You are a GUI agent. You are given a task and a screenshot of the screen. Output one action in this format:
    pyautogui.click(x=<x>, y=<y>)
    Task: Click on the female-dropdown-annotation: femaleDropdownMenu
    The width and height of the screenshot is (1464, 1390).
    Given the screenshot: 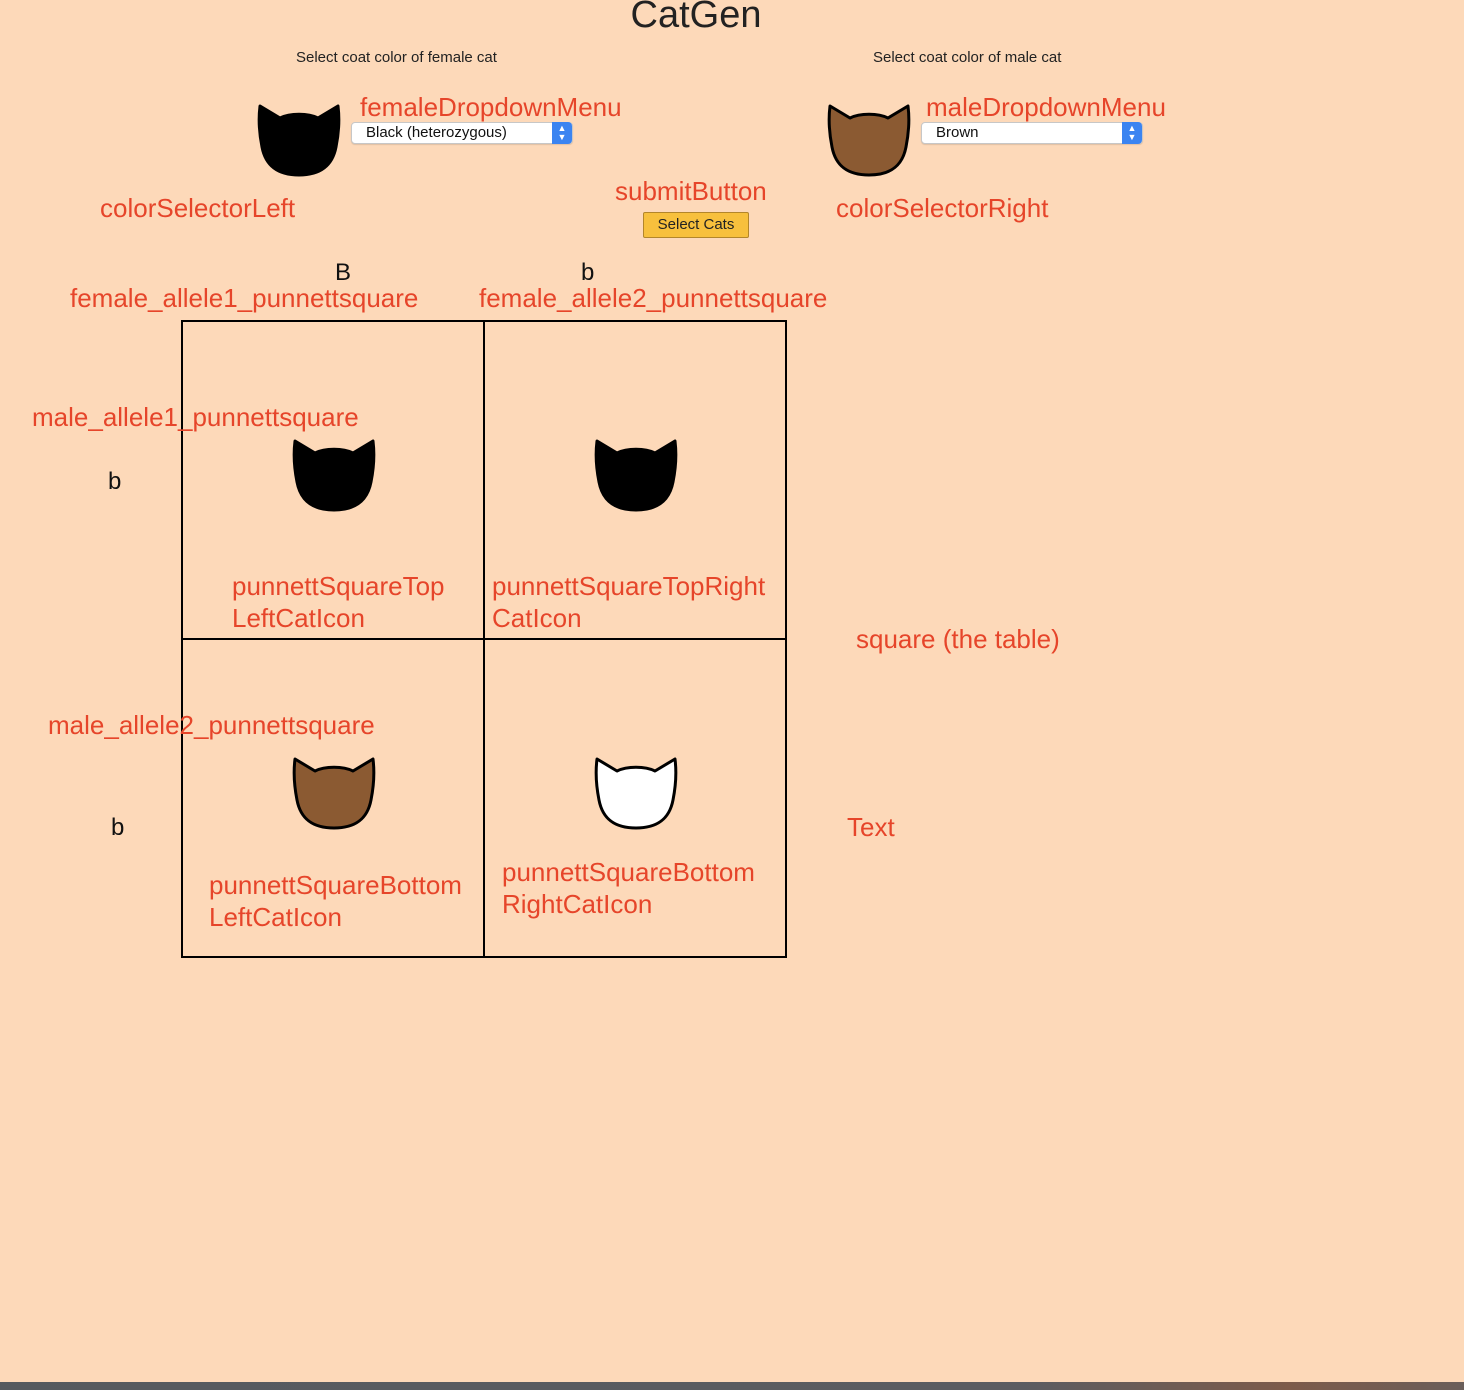 What is the action you would take?
    pyautogui.click(x=491, y=107)
    